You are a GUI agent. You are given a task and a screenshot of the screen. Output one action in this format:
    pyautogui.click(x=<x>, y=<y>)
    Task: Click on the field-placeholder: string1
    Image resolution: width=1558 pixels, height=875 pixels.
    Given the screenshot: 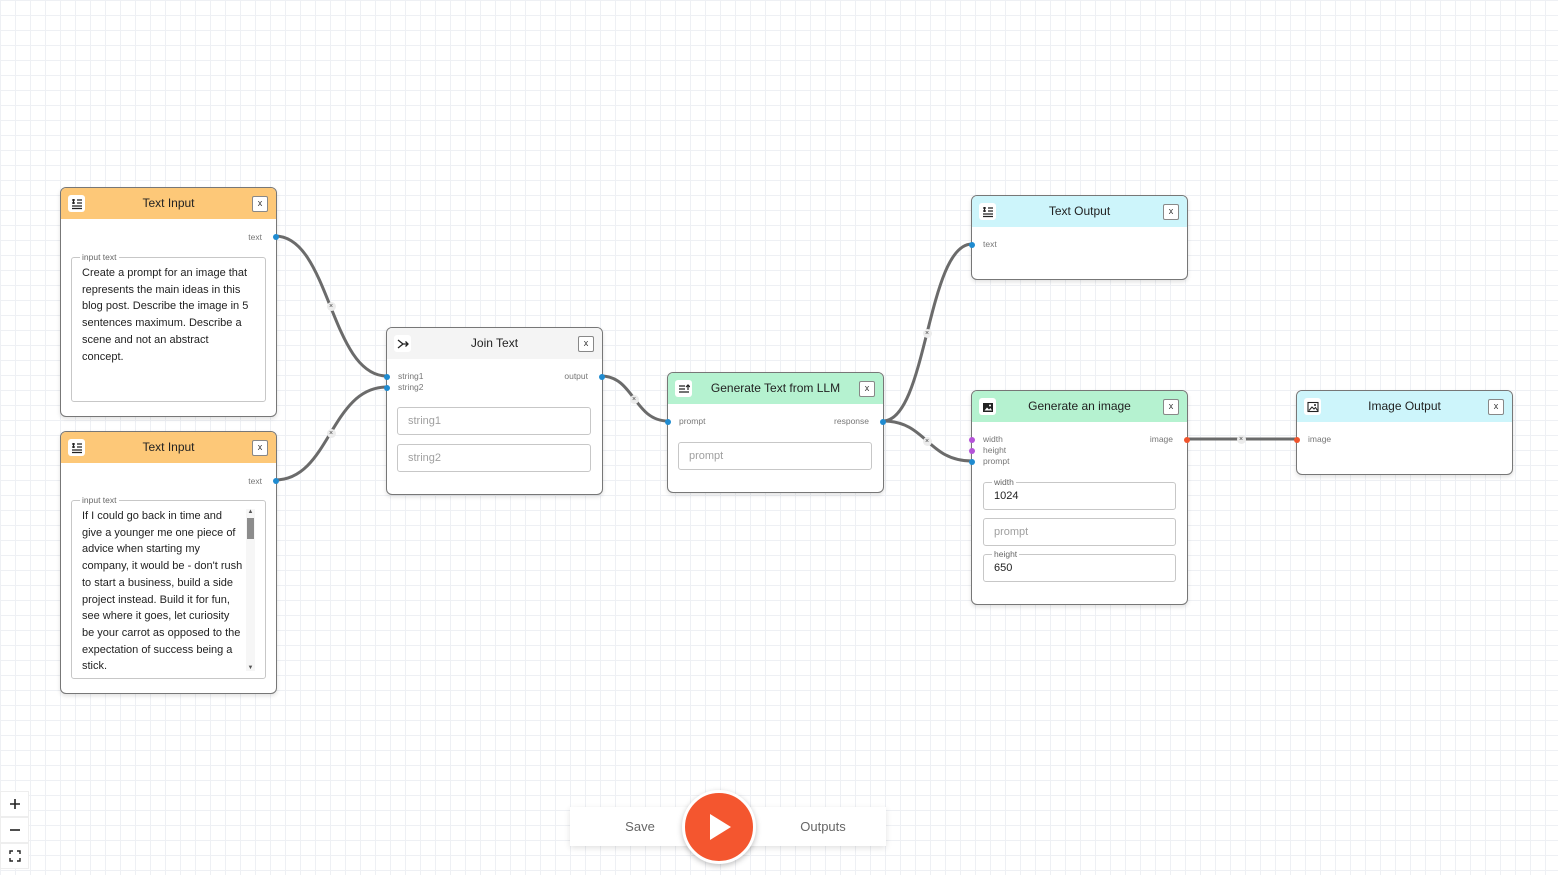 What is the action you would take?
    pyautogui.click(x=425, y=421)
    